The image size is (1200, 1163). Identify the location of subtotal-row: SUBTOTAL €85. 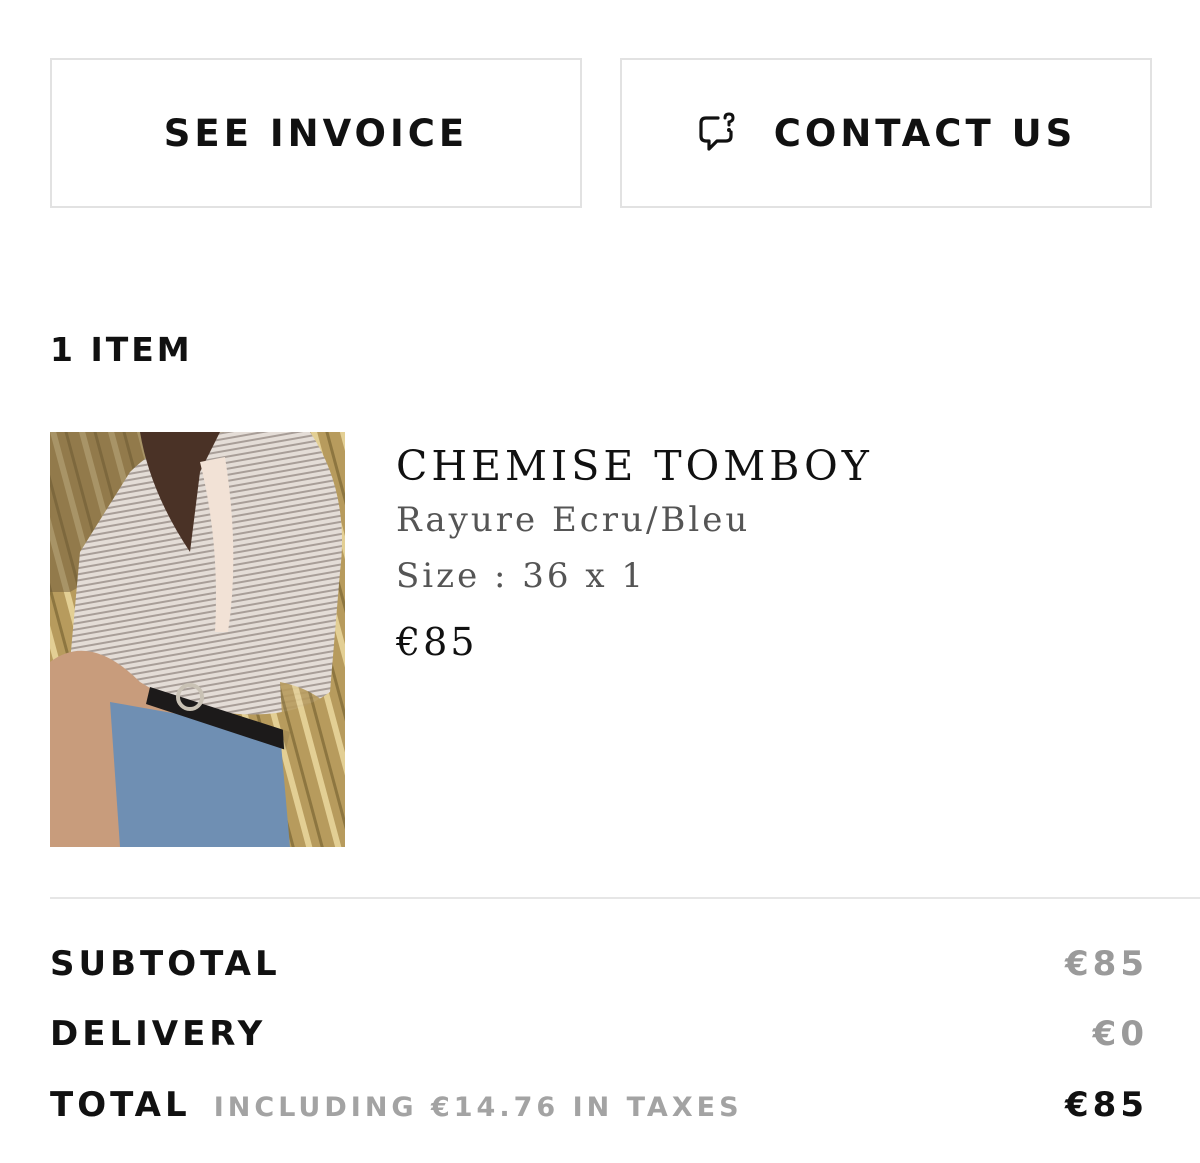
(599, 964).